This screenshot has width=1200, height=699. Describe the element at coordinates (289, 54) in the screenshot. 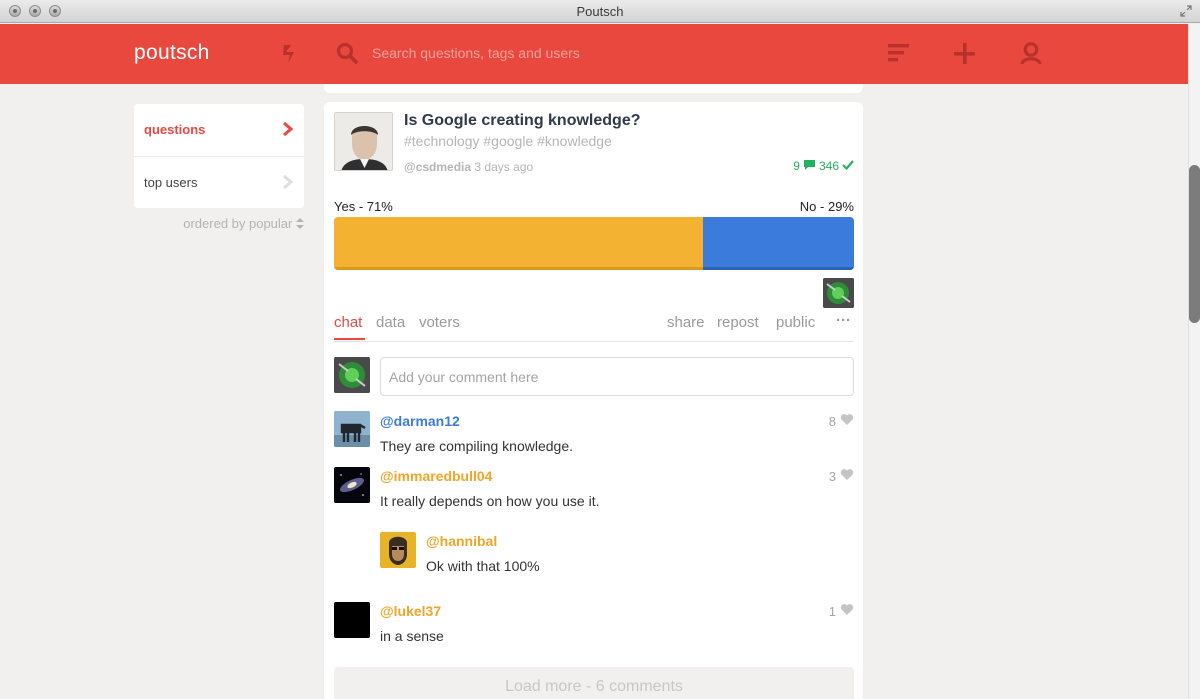

I see `bolt-icon` at that location.